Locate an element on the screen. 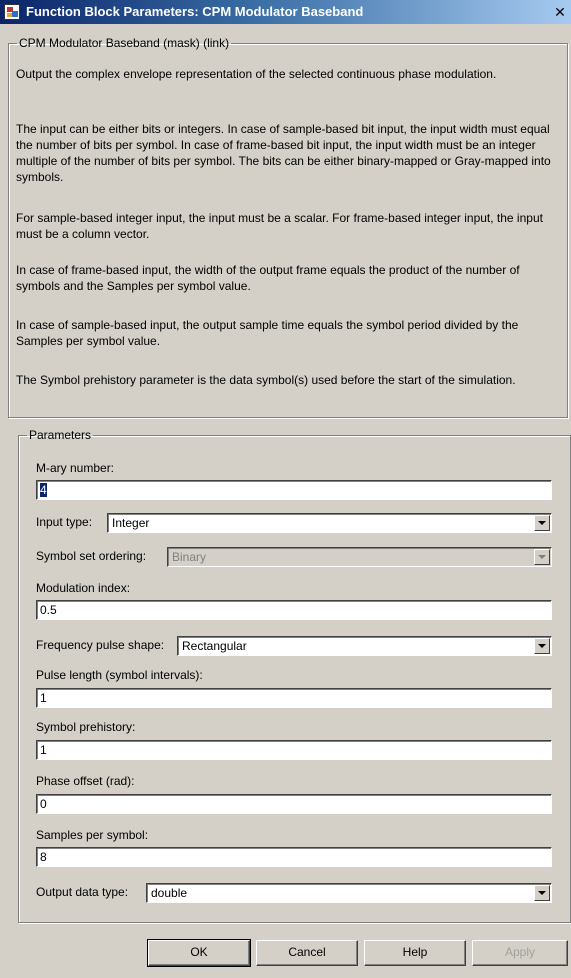 The width and height of the screenshot is (571, 978). parameters-legend: Parameters is located at coordinates (60, 435).